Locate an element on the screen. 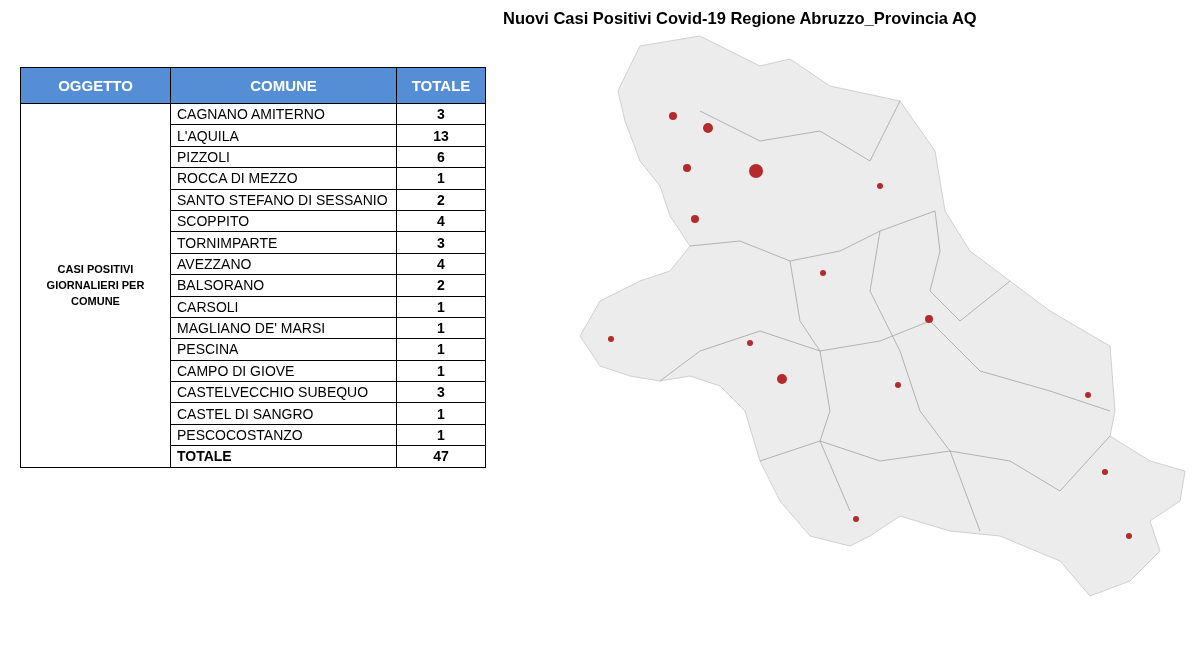 This screenshot has height=654, width=1198. table-cell: TORNIMPARTE is located at coordinates (283, 242).